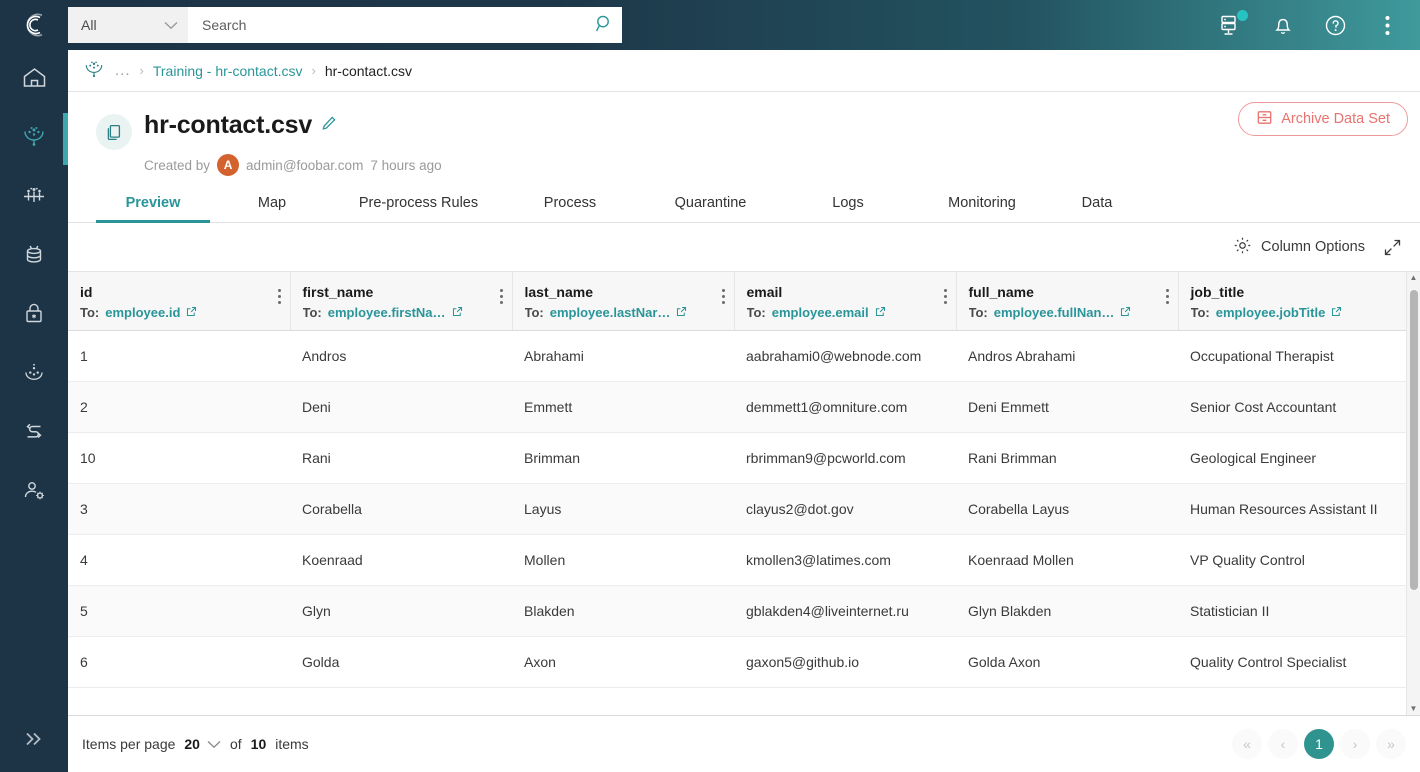 This screenshot has width=1420, height=772. What do you see at coordinates (153, 209) in the screenshot?
I see `tab-preview: Preview` at bounding box center [153, 209].